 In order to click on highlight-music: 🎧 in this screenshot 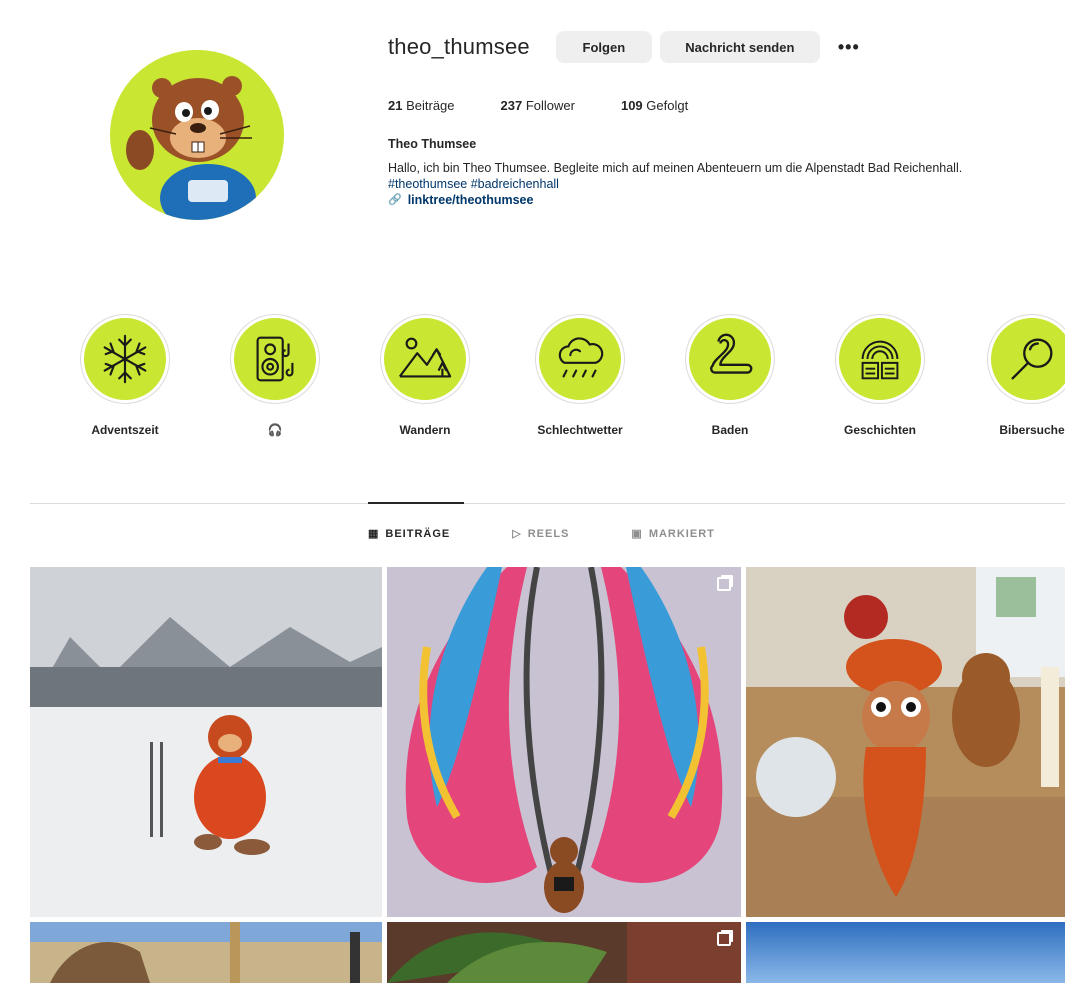, I will do `click(275, 376)`.